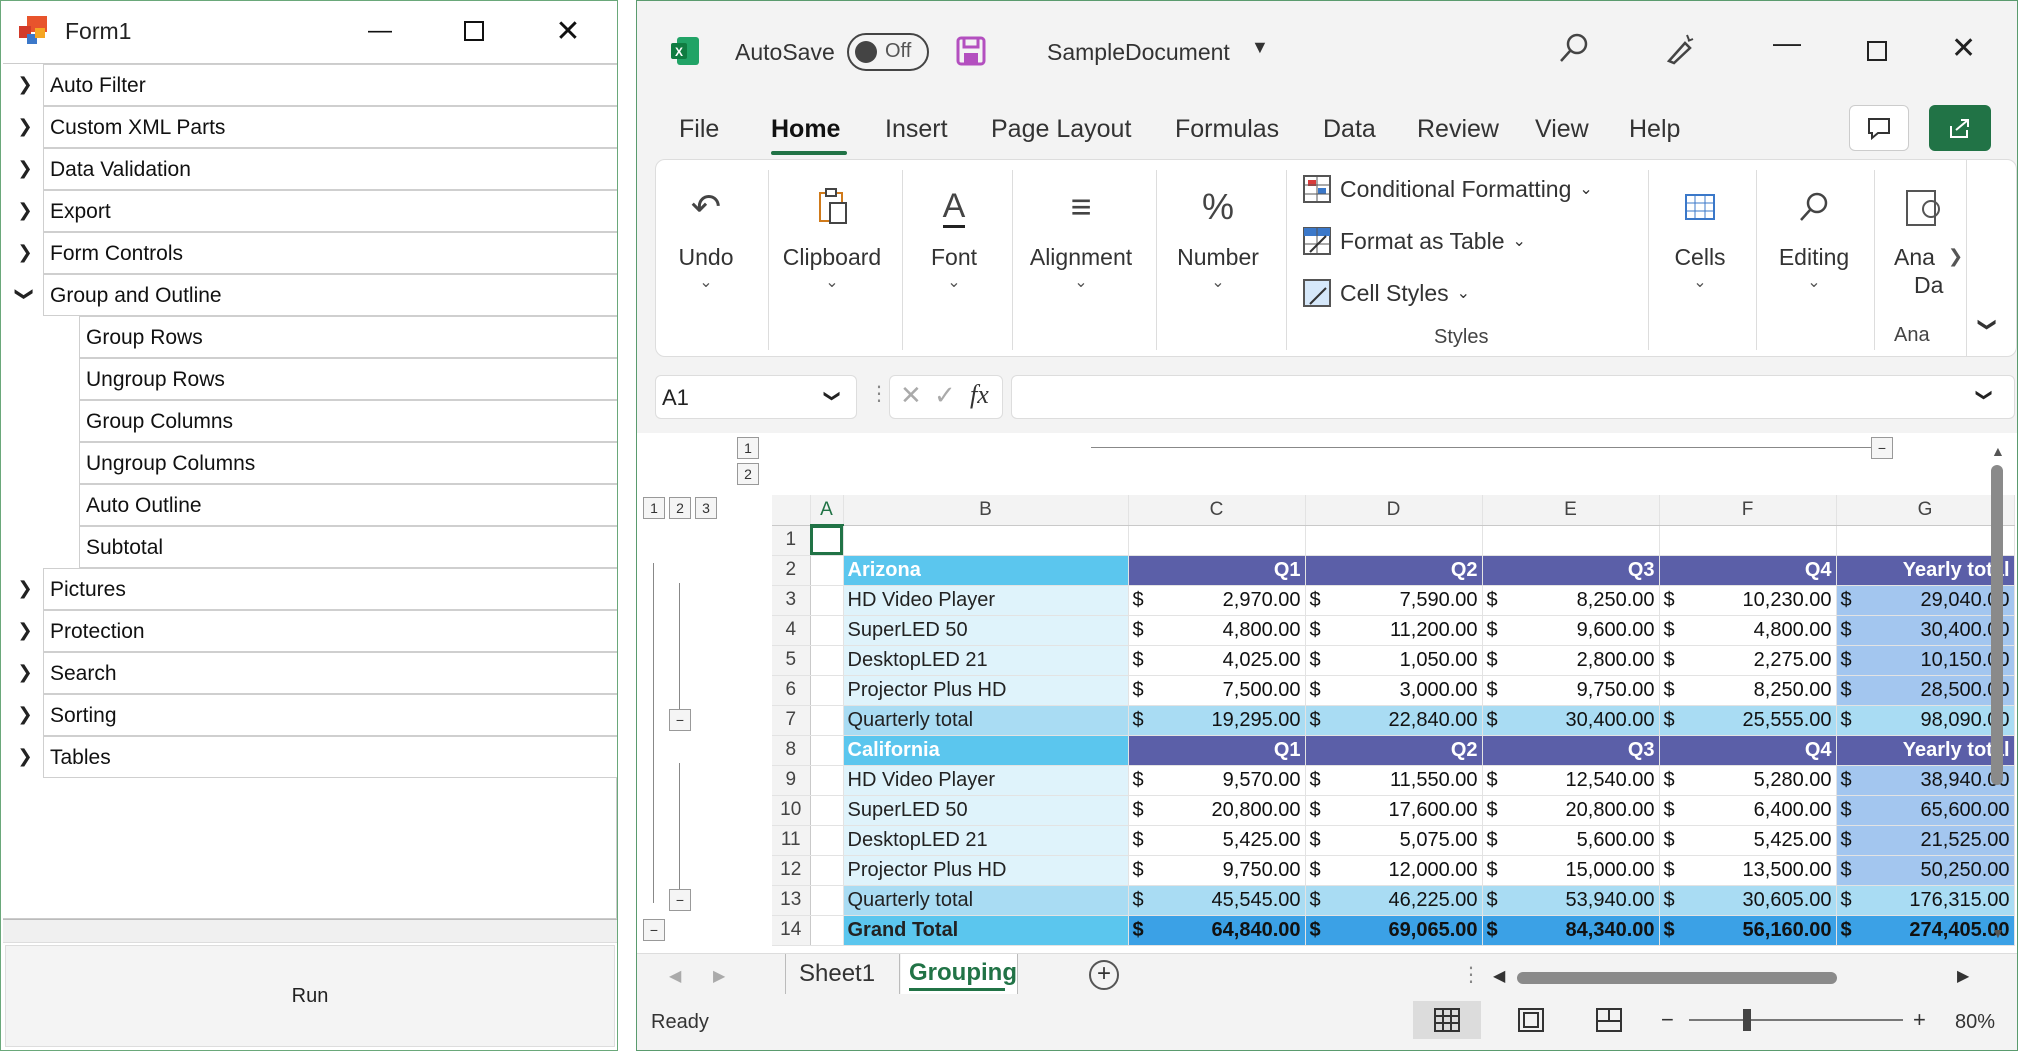 Image resolution: width=2018 pixels, height=1051 pixels. I want to click on row-outline-level-3: 3, so click(706, 508).